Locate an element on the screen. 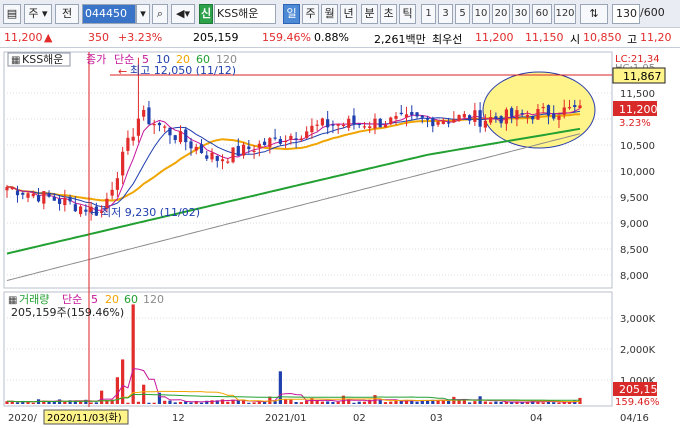  quote-ask: 11,150 is located at coordinates (544, 37).